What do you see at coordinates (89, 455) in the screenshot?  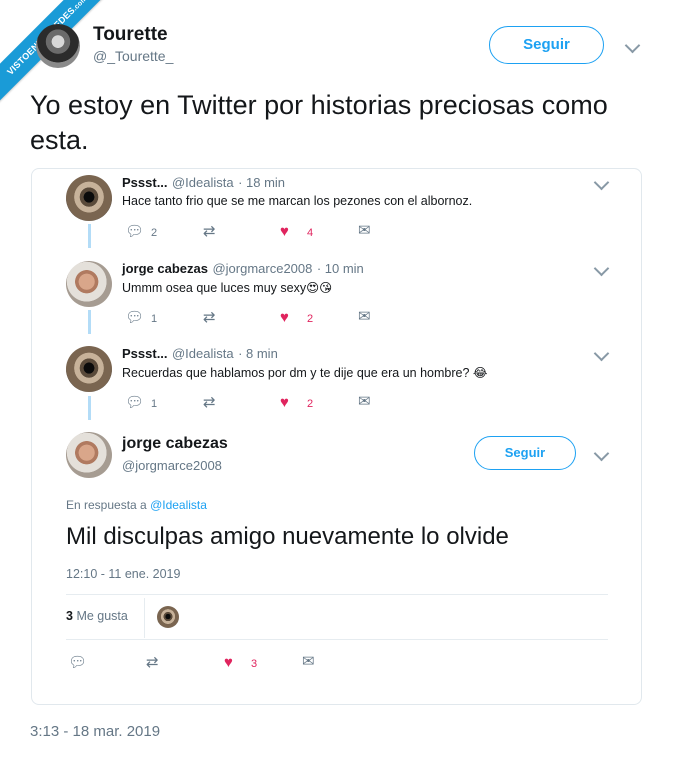 I see `main-reply-avatar` at bounding box center [89, 455].